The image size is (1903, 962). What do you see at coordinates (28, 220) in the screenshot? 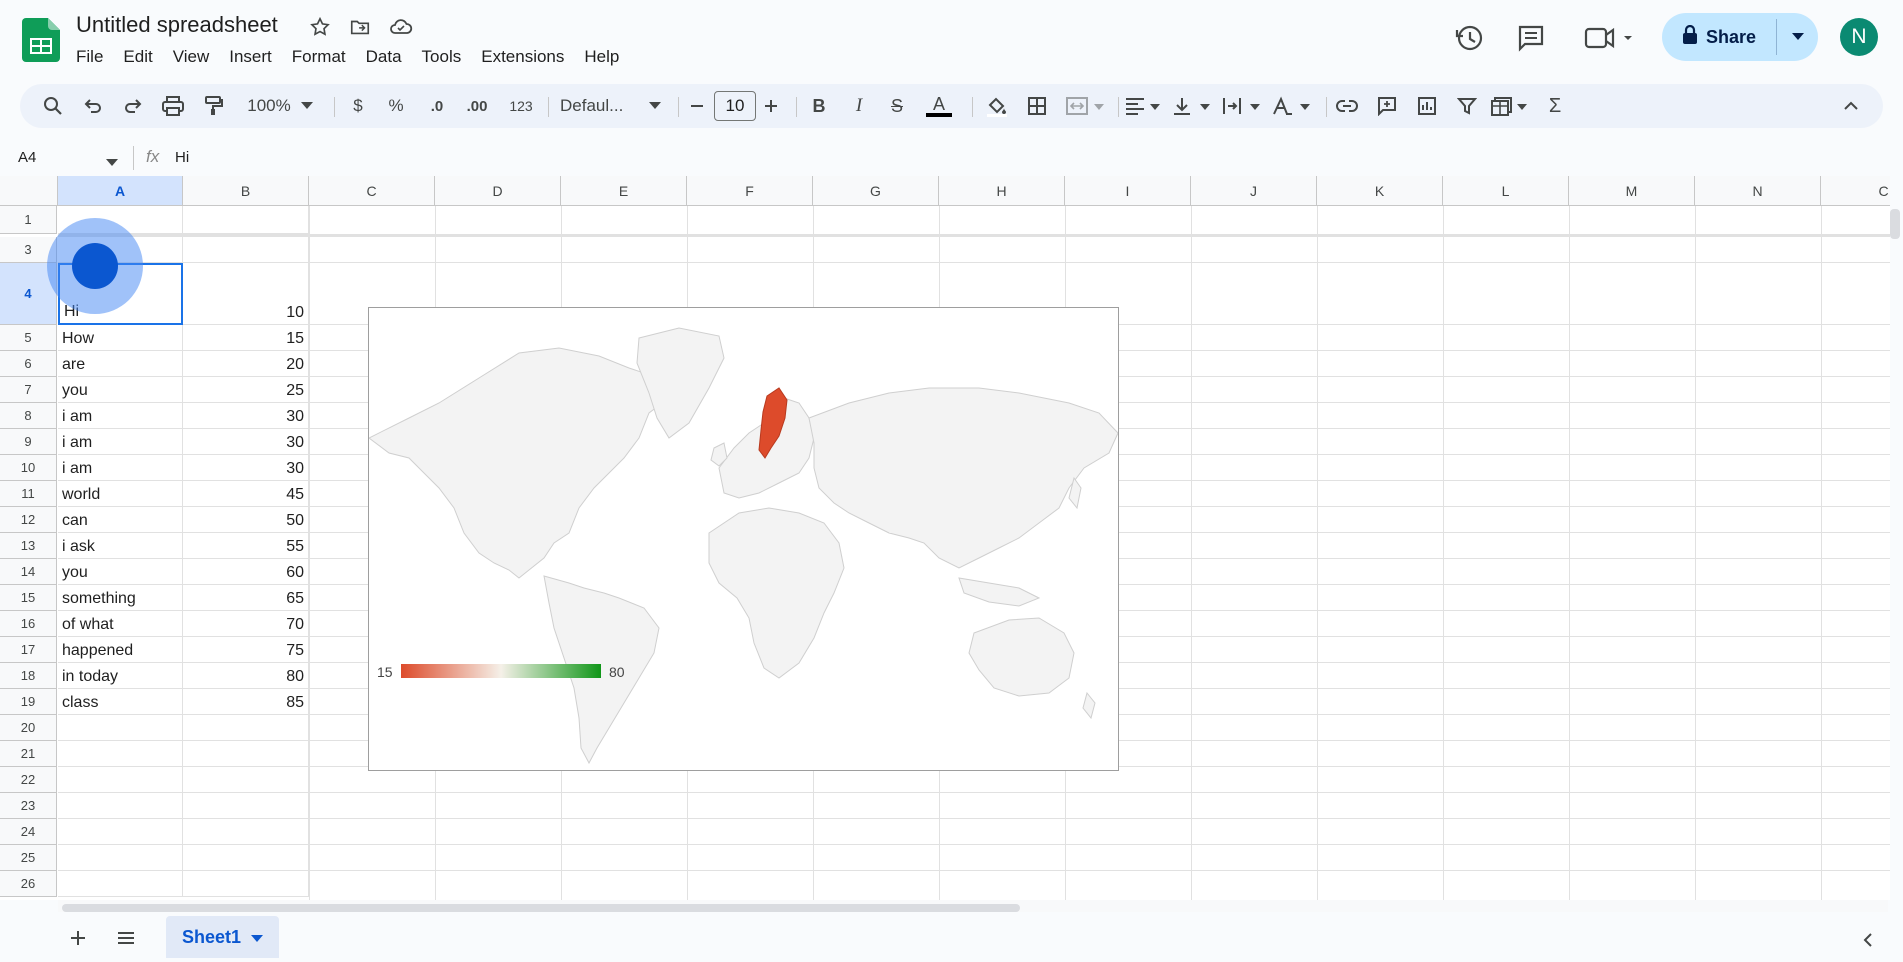
I see `row-header: 1` at bounding box center [28, 220].